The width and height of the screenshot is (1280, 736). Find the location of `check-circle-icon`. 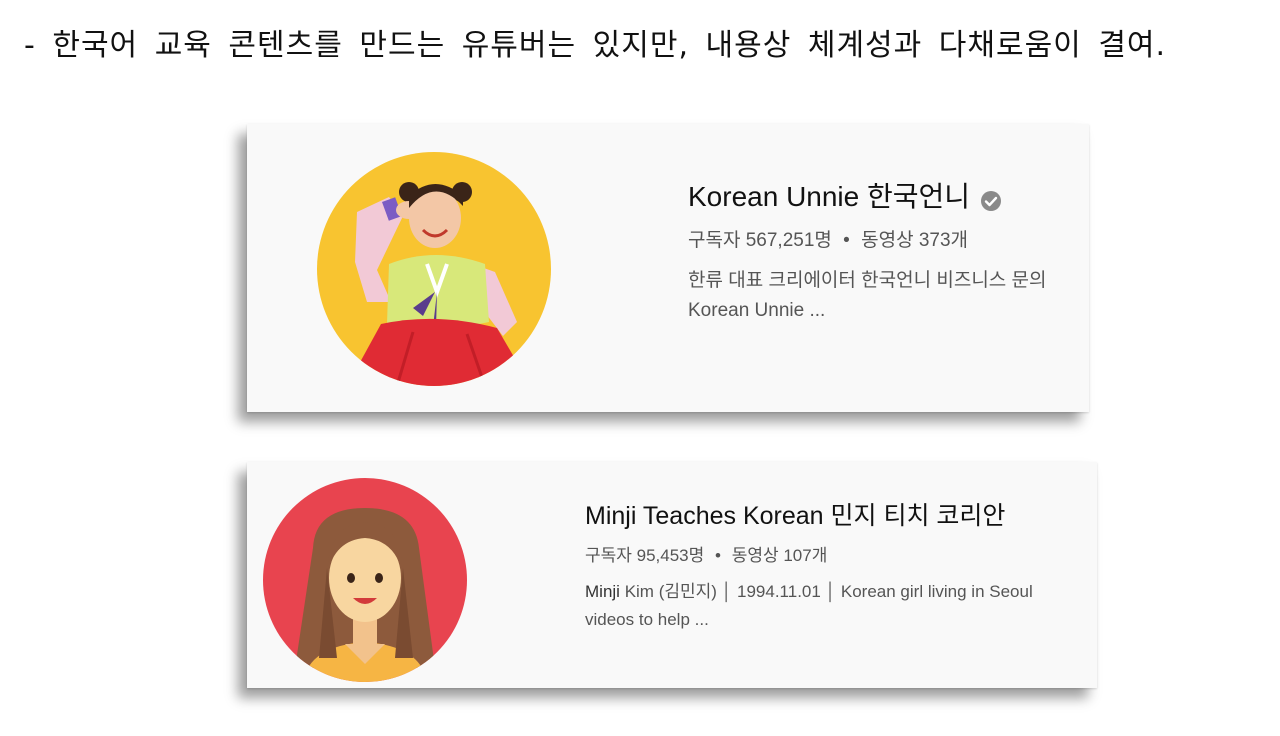

check-circle-icon is located at coordinates (991, 198).